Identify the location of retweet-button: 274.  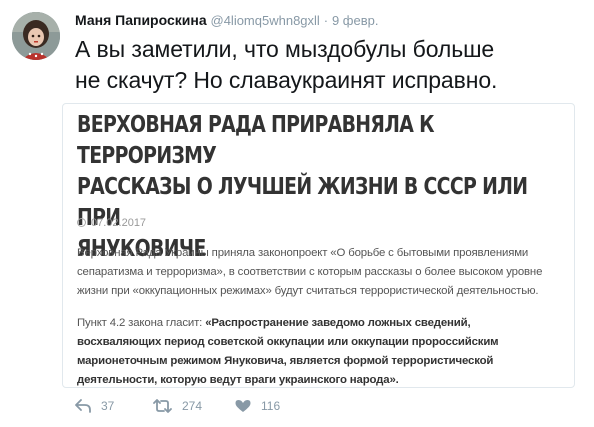
(177, 406).